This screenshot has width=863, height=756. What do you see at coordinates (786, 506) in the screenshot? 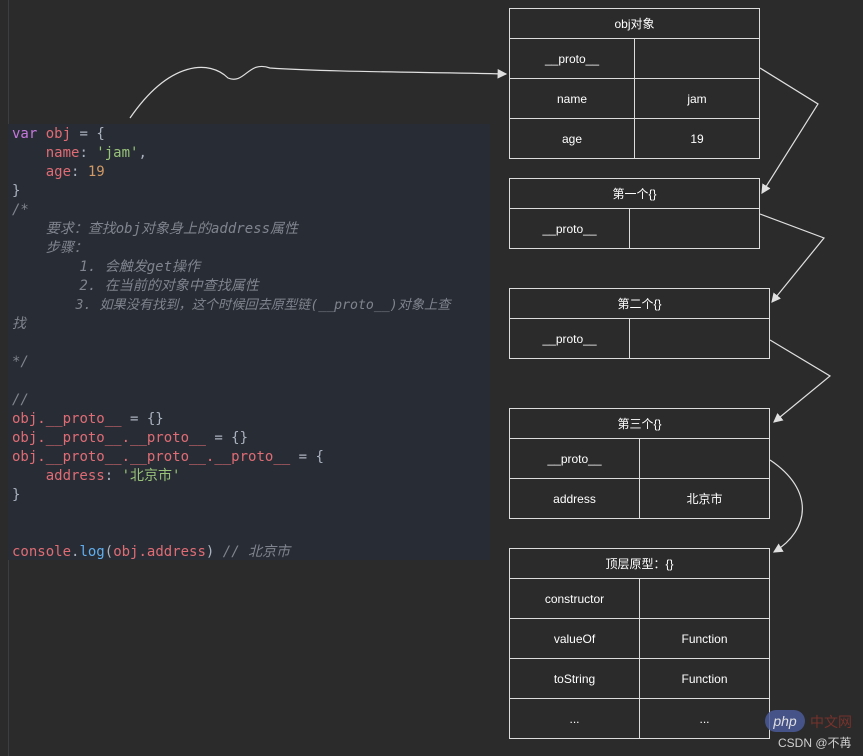
I see `arrow-third-to-top` at bounding box center [786, 506].